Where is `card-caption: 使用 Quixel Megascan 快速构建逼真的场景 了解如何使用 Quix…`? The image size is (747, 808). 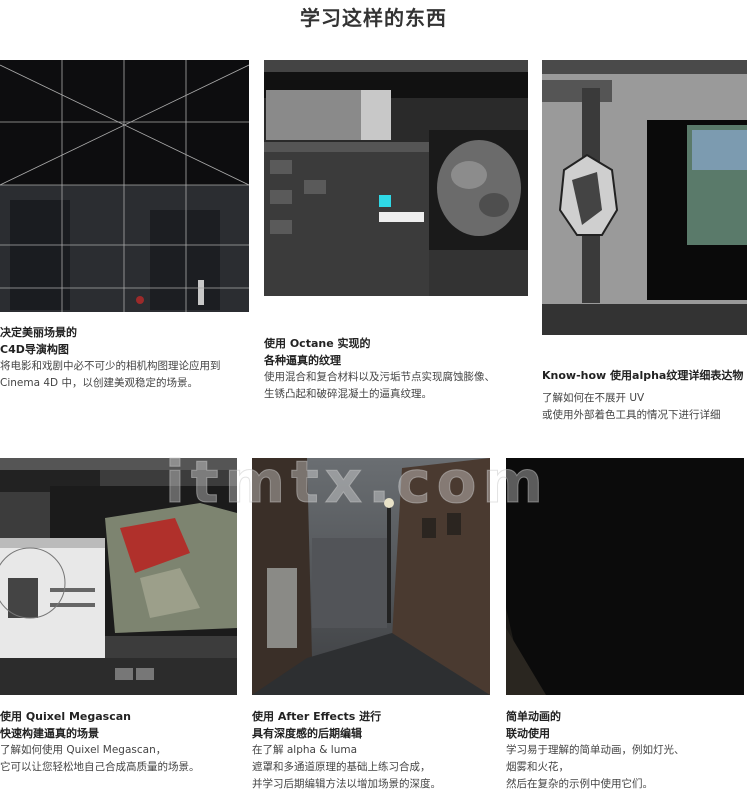
card-caption: 使用 Quixel Megascan 快速构建逼真的场景 了解如何使用 Quix… is located at coordinates (119, 742).